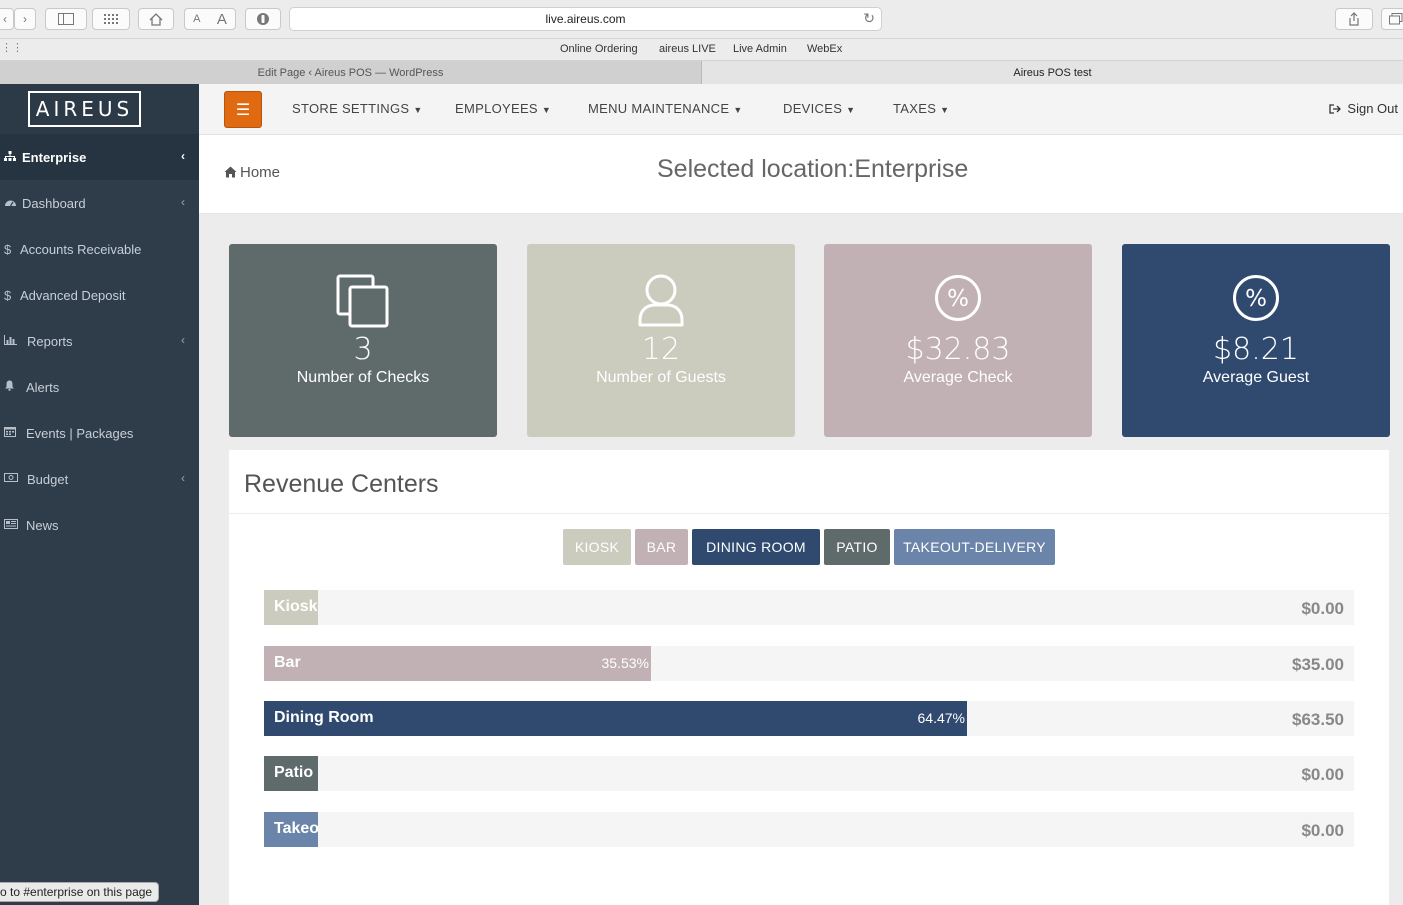 The width and height of the screenshot is (1403, 905). What do you see at coordinates (291, 607) in the screenshot?
I see `bar-label-clip: Kiosk` at bounding box center [291, 607].